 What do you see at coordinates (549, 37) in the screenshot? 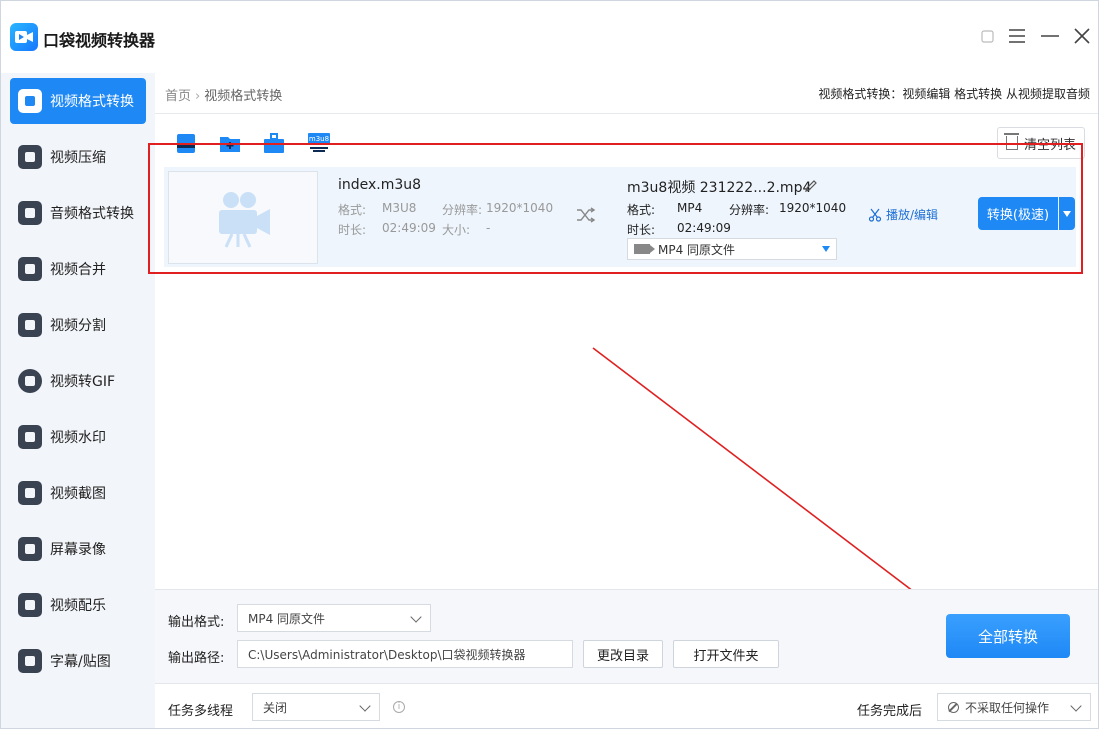
I see `title-bar: 口袋视频转换器` at bounding box center [549, 37].